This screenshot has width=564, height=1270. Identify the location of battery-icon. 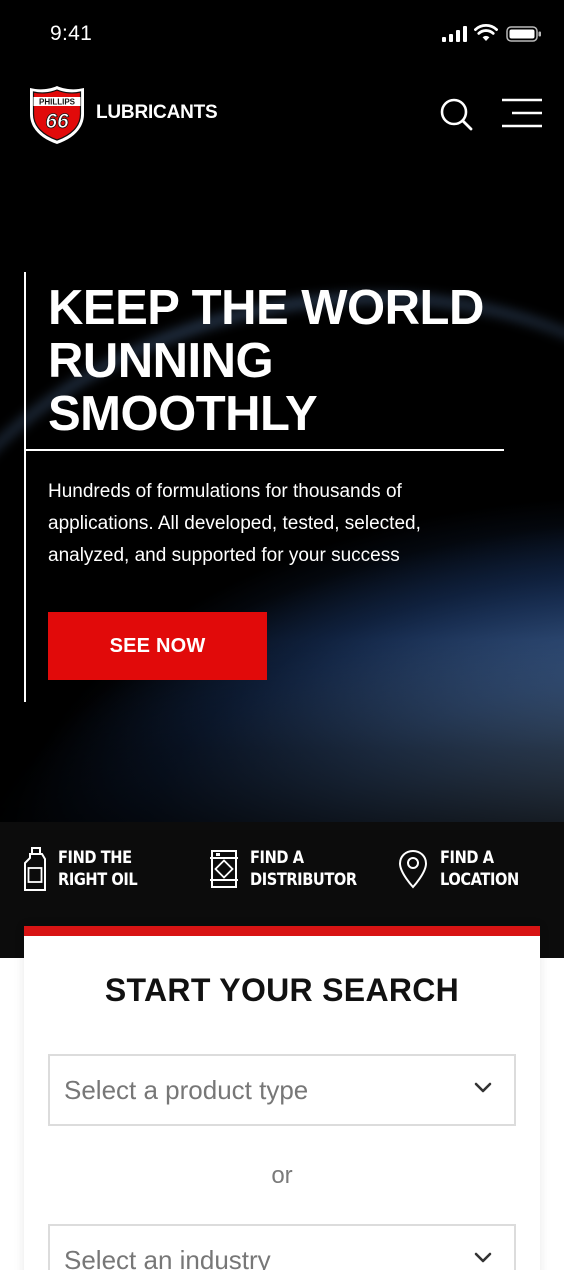
(523, 34).